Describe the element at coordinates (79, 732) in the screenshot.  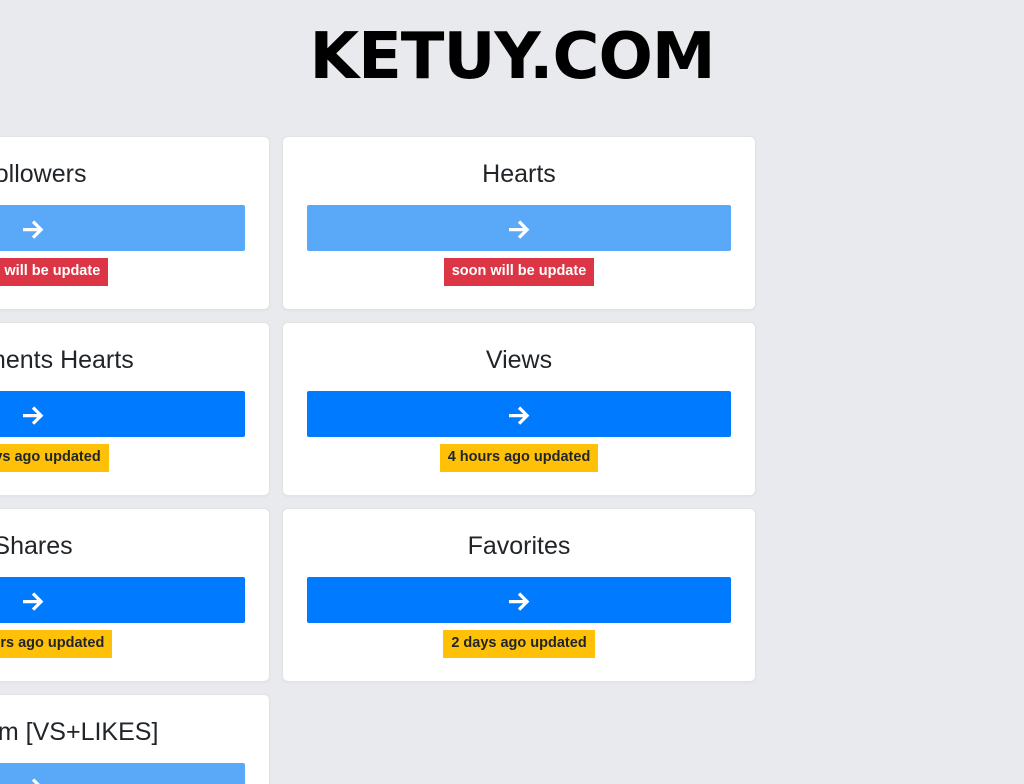
I see `service-card-title: Instagram [VS+LIKES]` at that location.